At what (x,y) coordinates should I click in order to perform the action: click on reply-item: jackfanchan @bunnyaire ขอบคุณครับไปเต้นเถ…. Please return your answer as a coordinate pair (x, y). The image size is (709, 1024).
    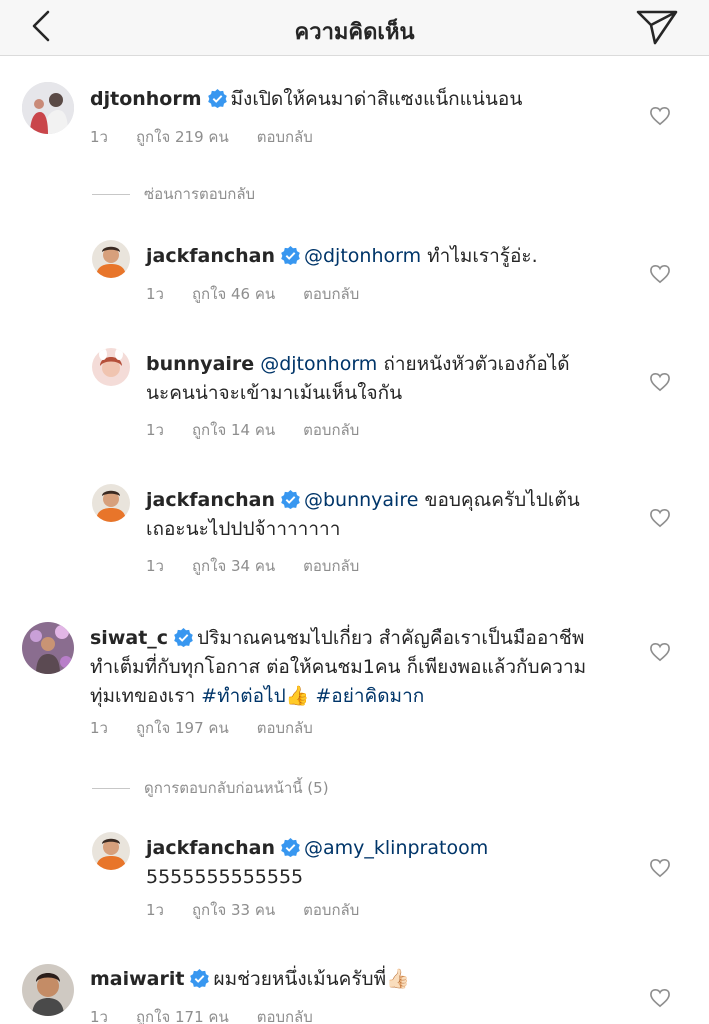
    Looking at the image, I should click on (354, 529).